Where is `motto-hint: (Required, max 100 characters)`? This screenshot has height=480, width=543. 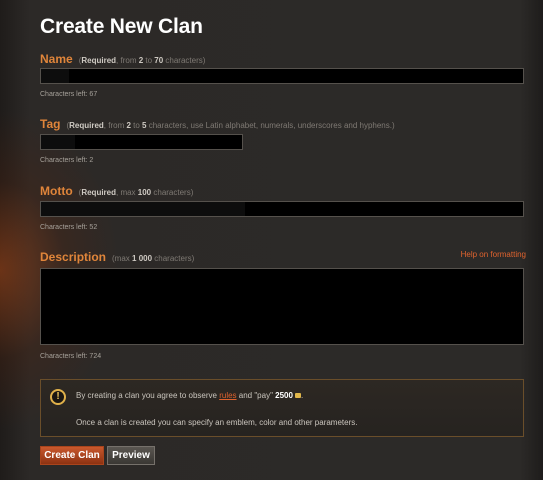
motto-hint: (Required, max 100 characters) is located at coordinates (136, 192).